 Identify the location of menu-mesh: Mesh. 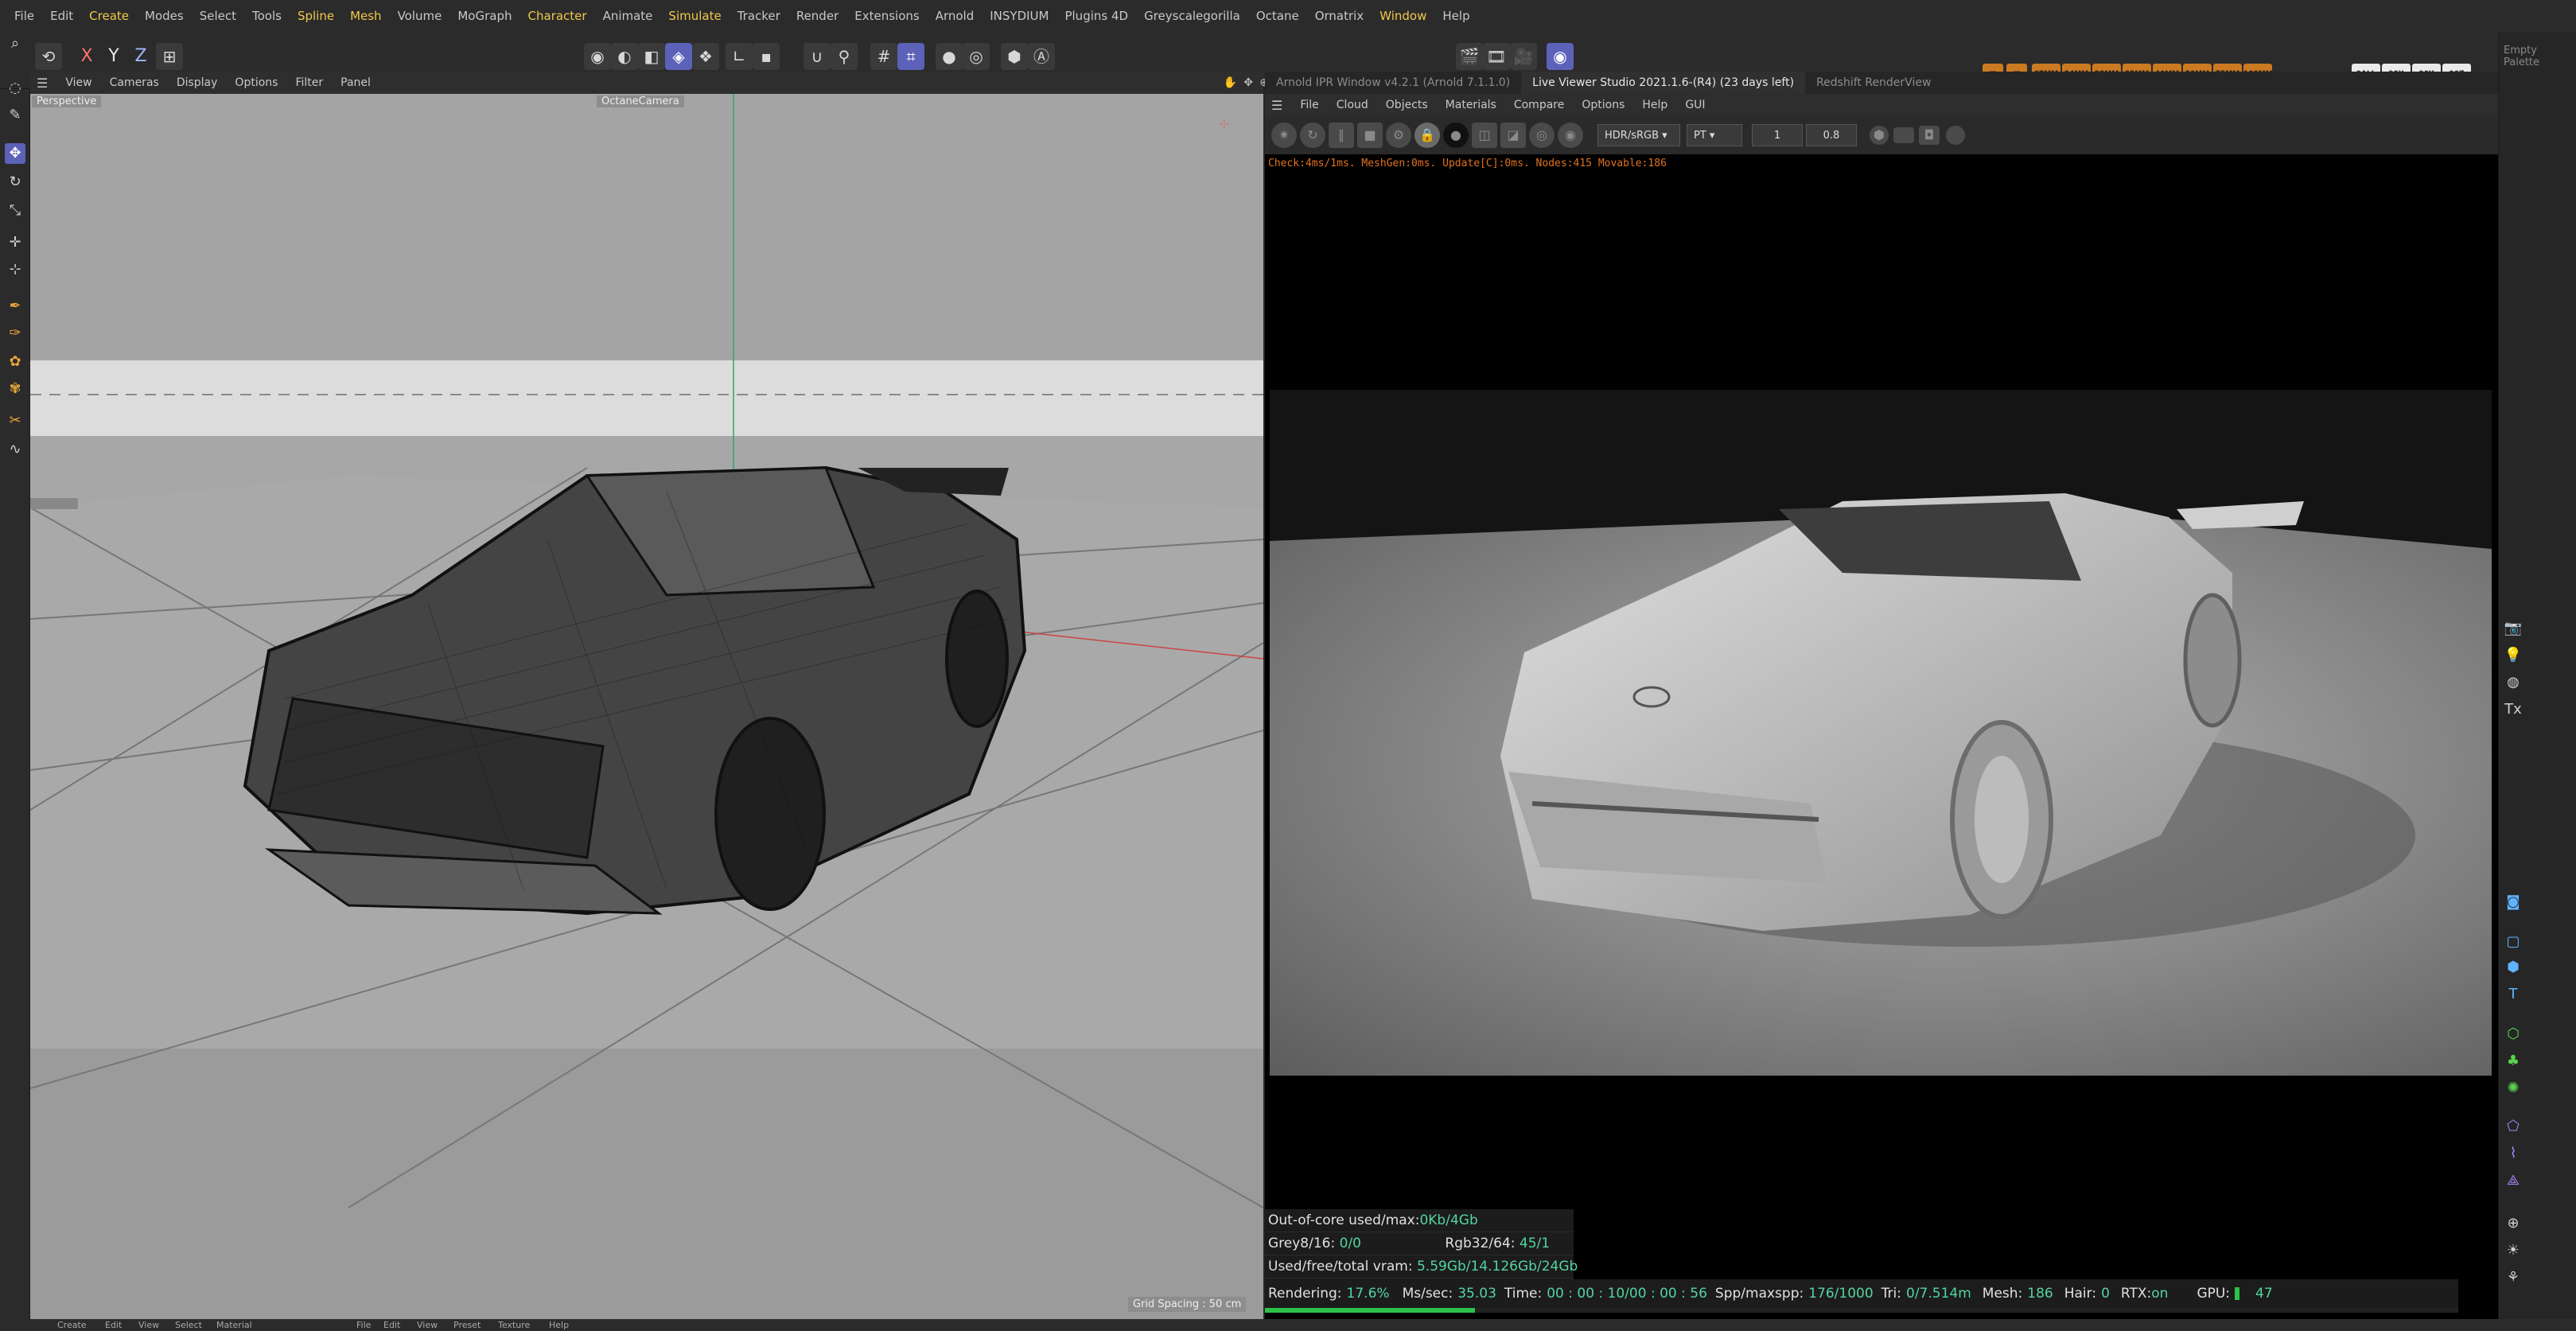
(366, 16).